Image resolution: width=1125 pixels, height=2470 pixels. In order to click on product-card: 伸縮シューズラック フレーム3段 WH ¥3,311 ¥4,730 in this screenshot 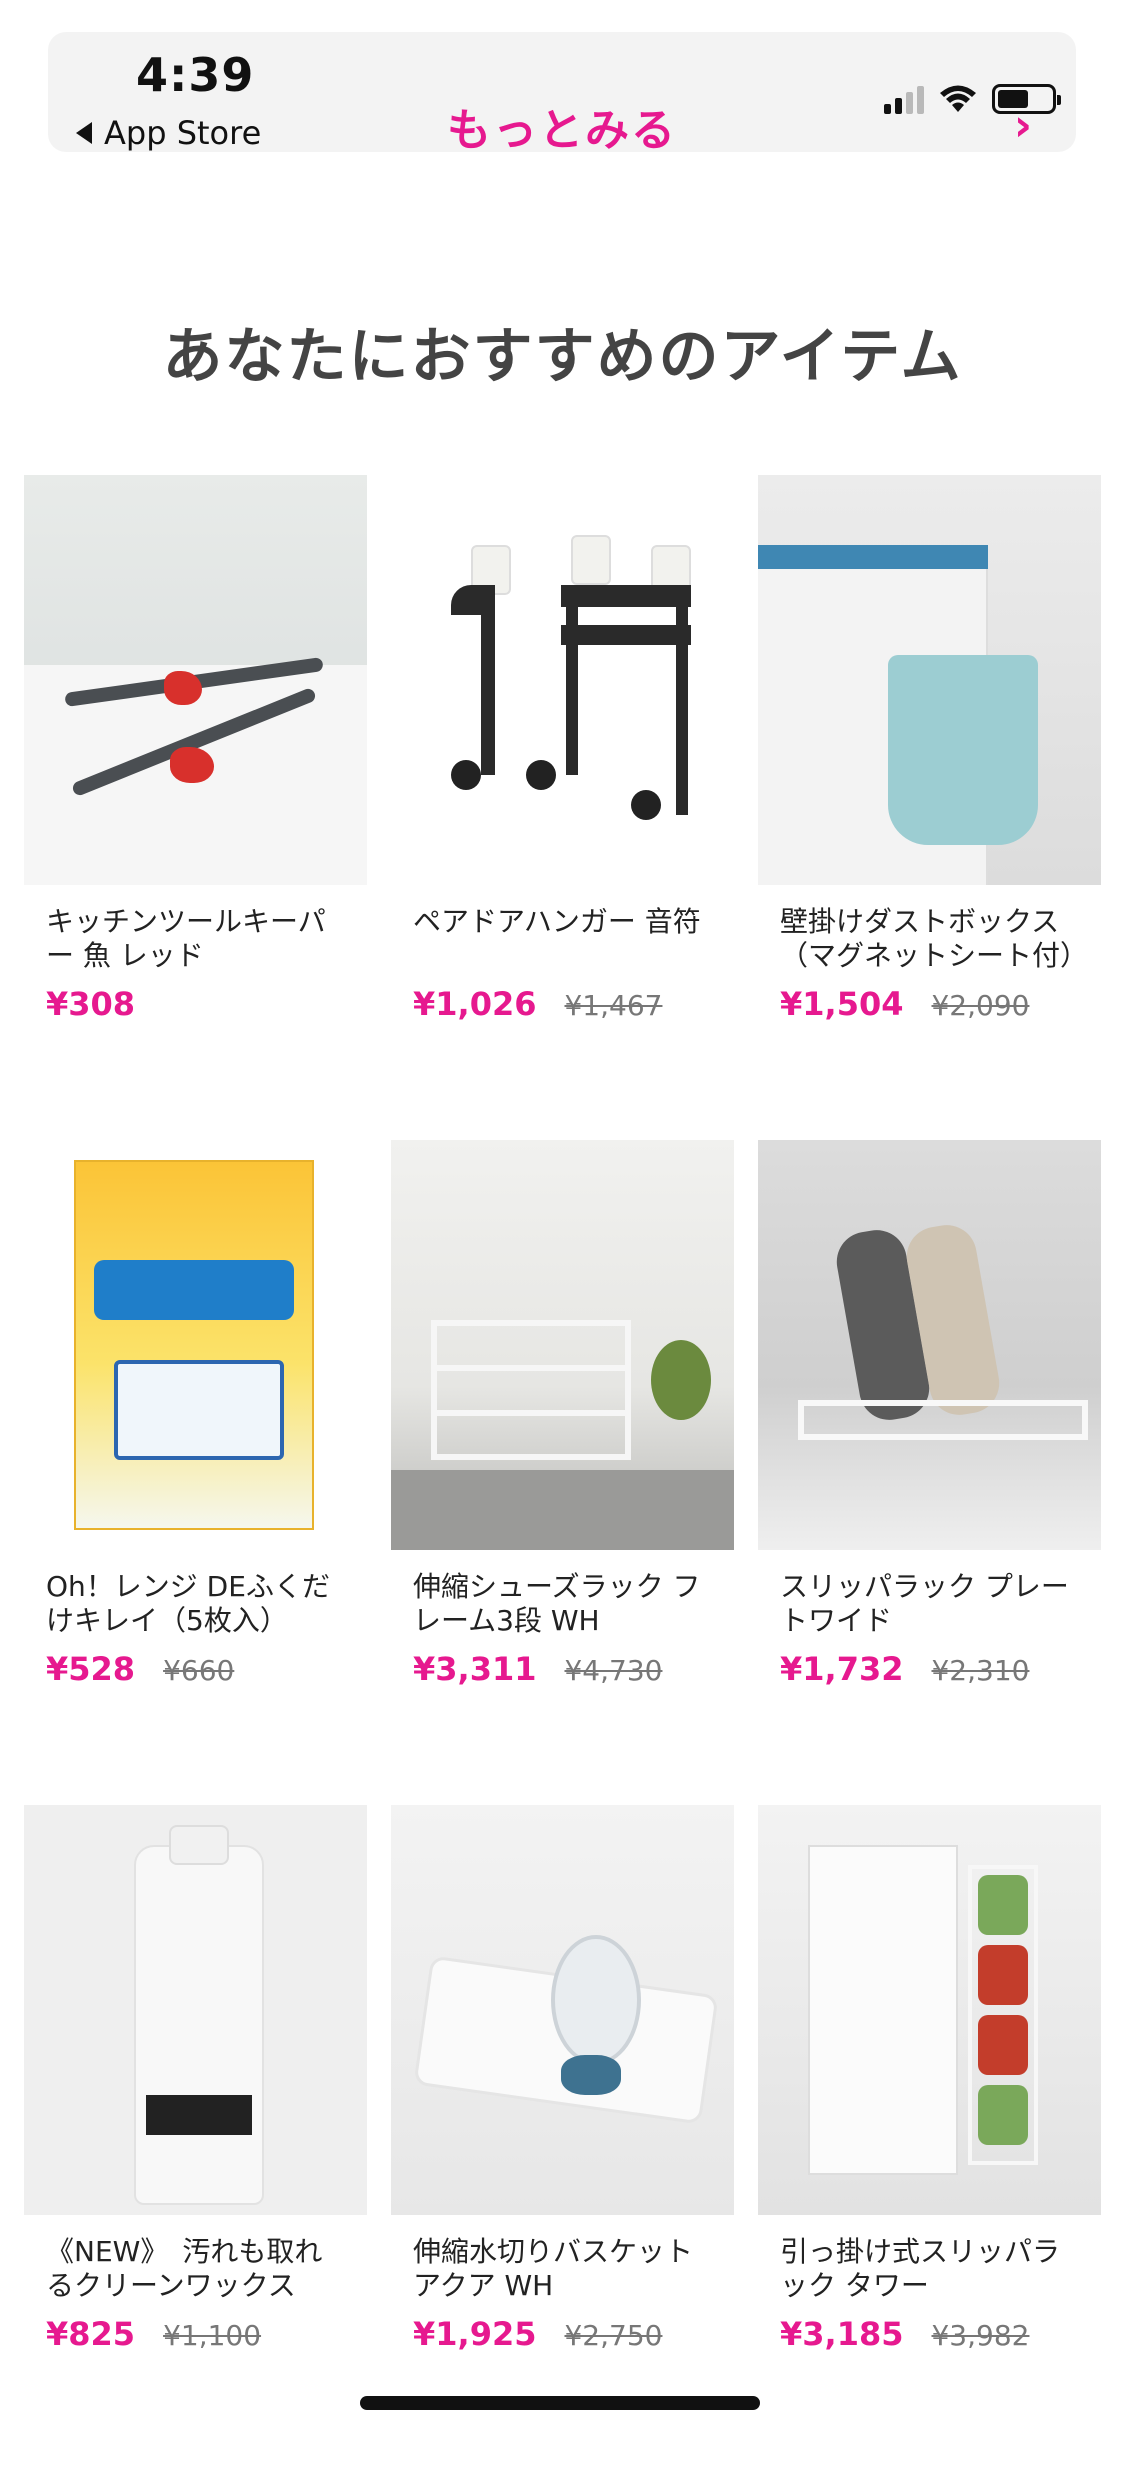, I will do `click(562, 1472)`.